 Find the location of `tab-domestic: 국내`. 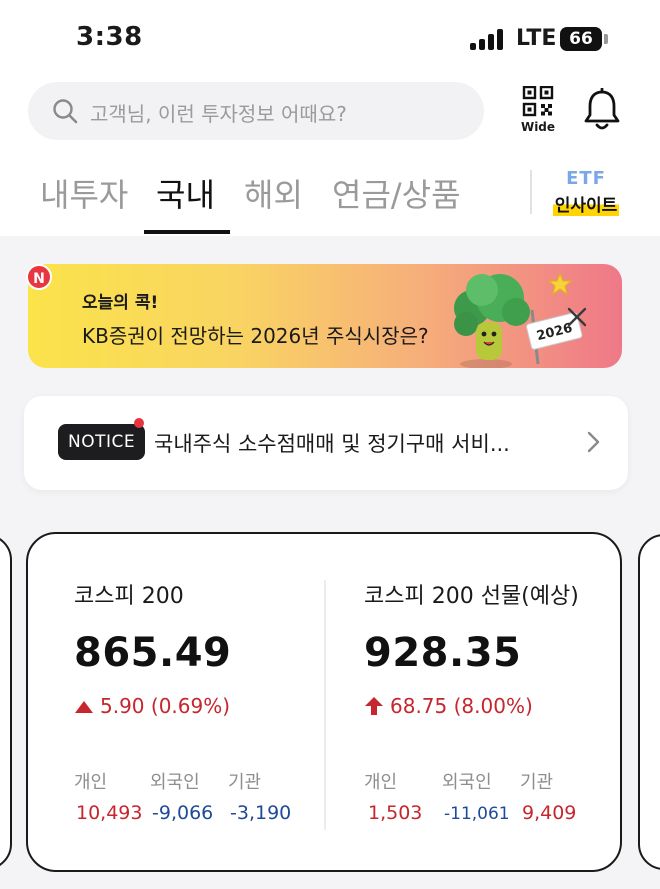

tab-domestic: 국내 is located at coordinates (185, 193).